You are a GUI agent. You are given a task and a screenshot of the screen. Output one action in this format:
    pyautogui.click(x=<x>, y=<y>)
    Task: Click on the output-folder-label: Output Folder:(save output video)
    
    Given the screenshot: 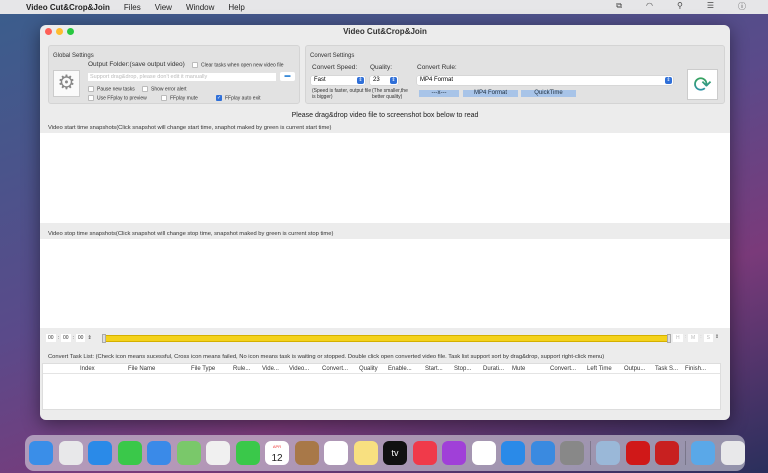 What is the action you would take?
    pyautogui.click(x=136, y=64)
    